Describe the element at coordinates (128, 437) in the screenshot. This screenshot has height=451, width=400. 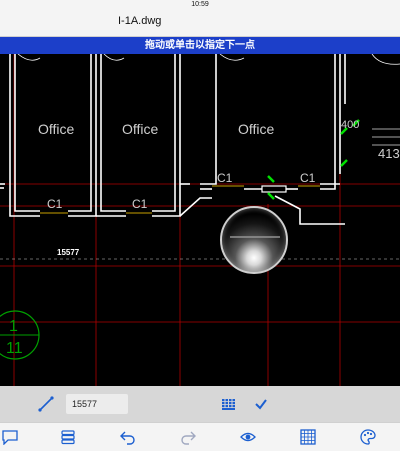
I see `undo-icon` at that location.